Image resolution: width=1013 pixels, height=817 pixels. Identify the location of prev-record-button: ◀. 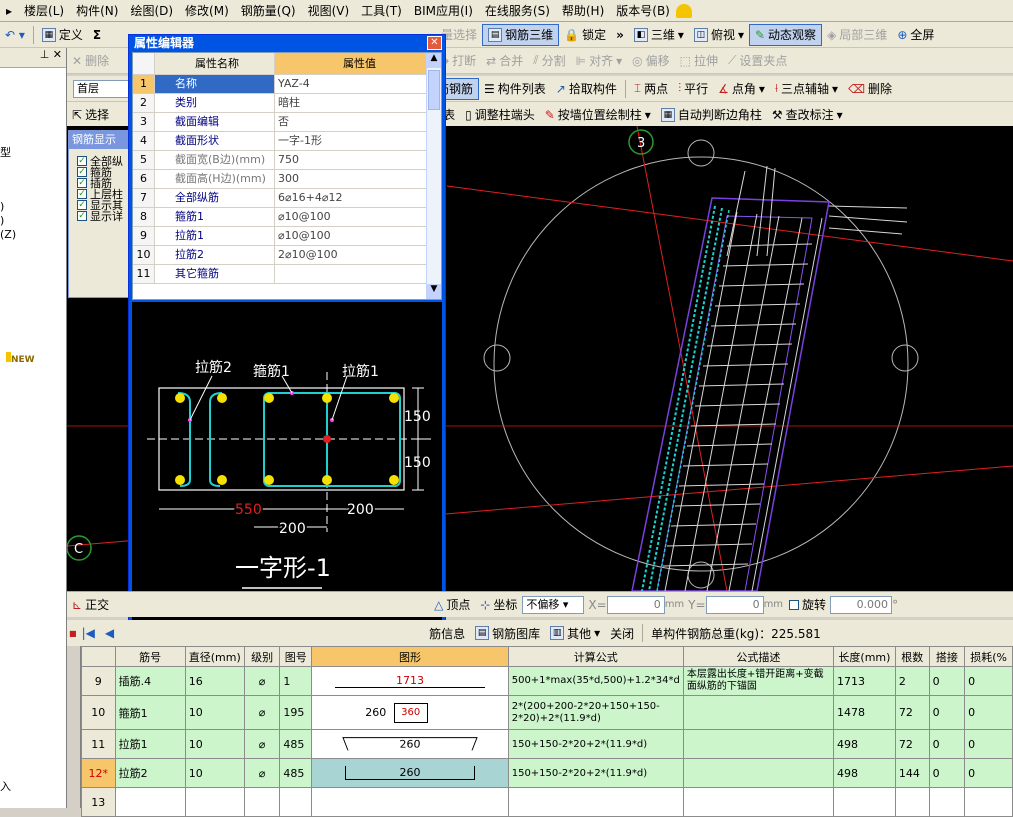
(109, 633).